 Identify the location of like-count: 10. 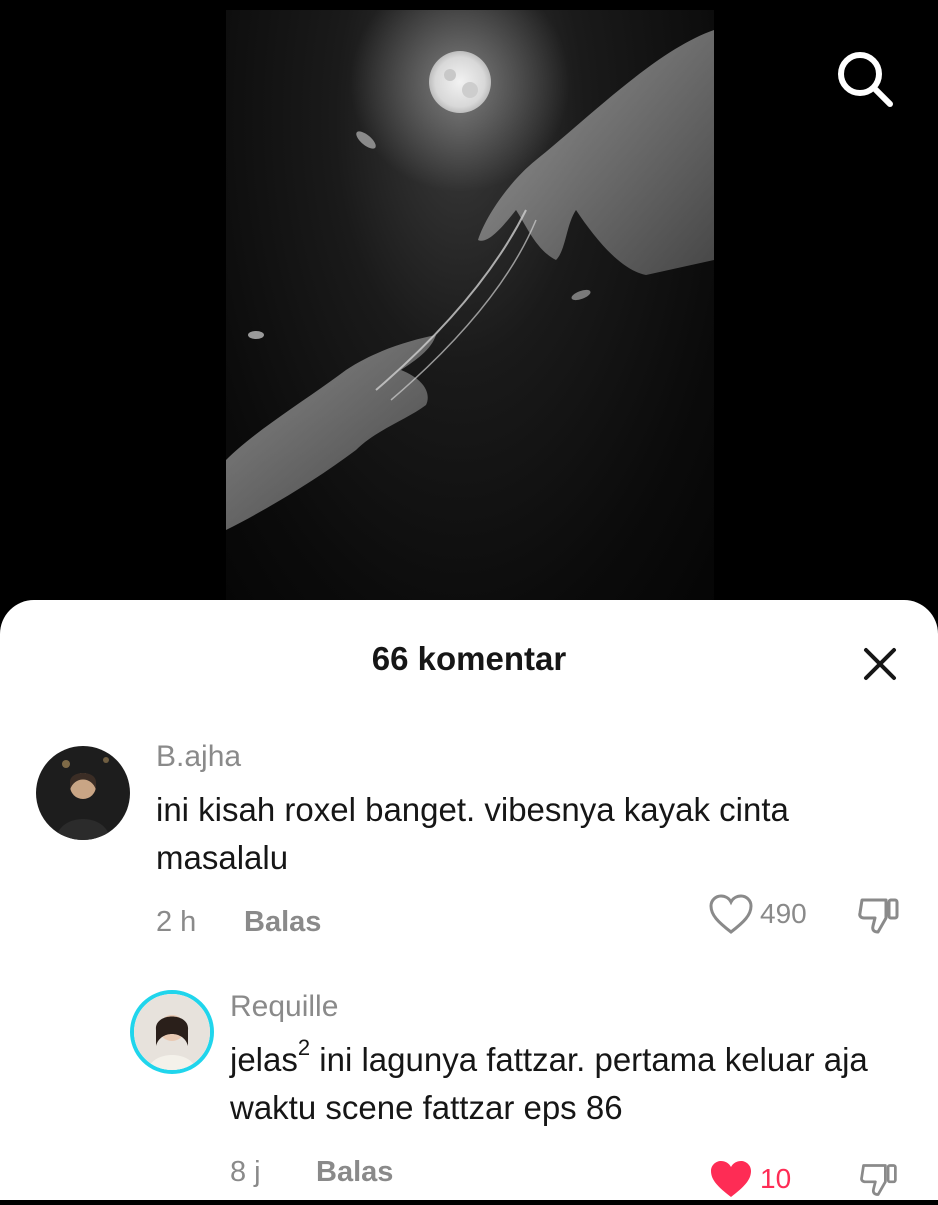
(776, 1178).